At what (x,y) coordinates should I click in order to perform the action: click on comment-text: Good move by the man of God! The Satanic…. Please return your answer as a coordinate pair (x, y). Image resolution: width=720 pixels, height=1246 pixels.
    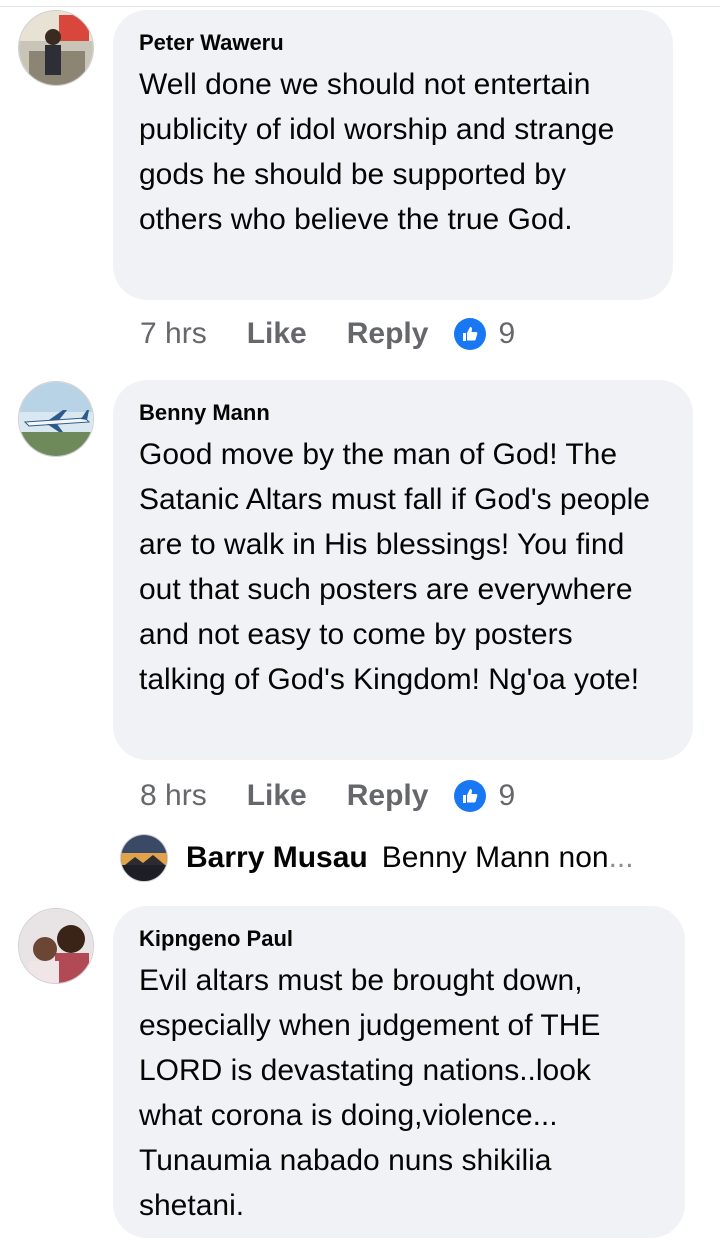
    Looking at the image, I should click on (394, 567).